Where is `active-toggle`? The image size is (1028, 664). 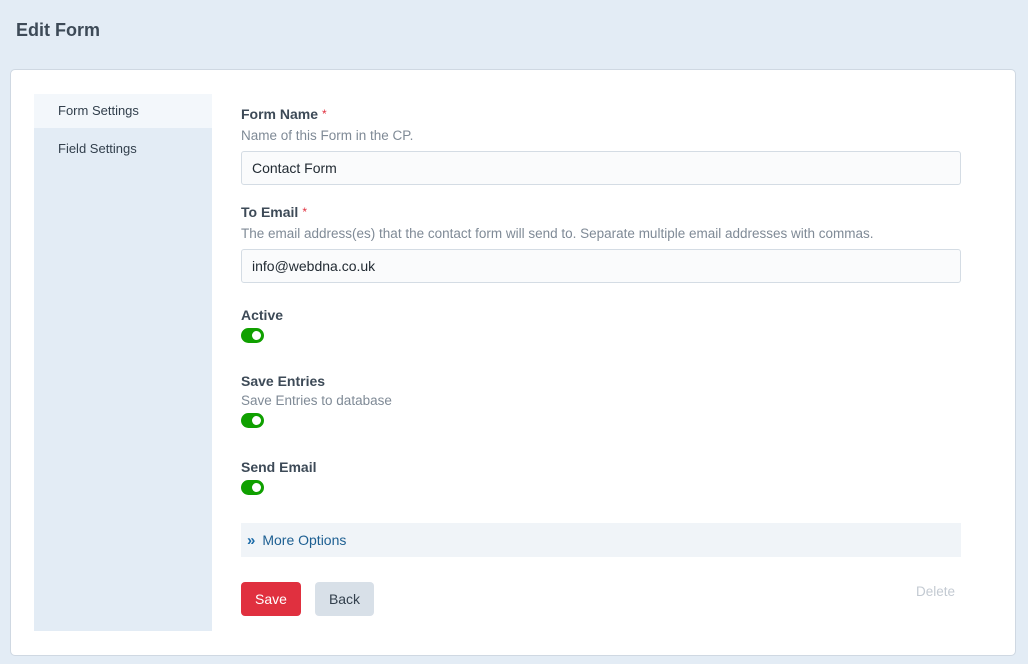
active-toggle is located at coordinates (252, 335).